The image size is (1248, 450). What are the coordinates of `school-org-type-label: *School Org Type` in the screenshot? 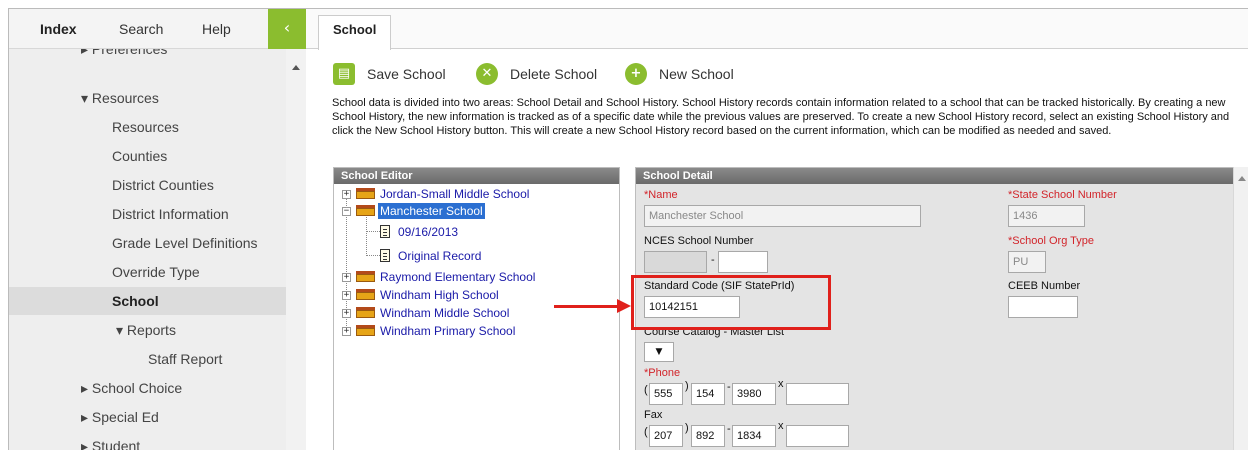 It's located at (1051, 241).